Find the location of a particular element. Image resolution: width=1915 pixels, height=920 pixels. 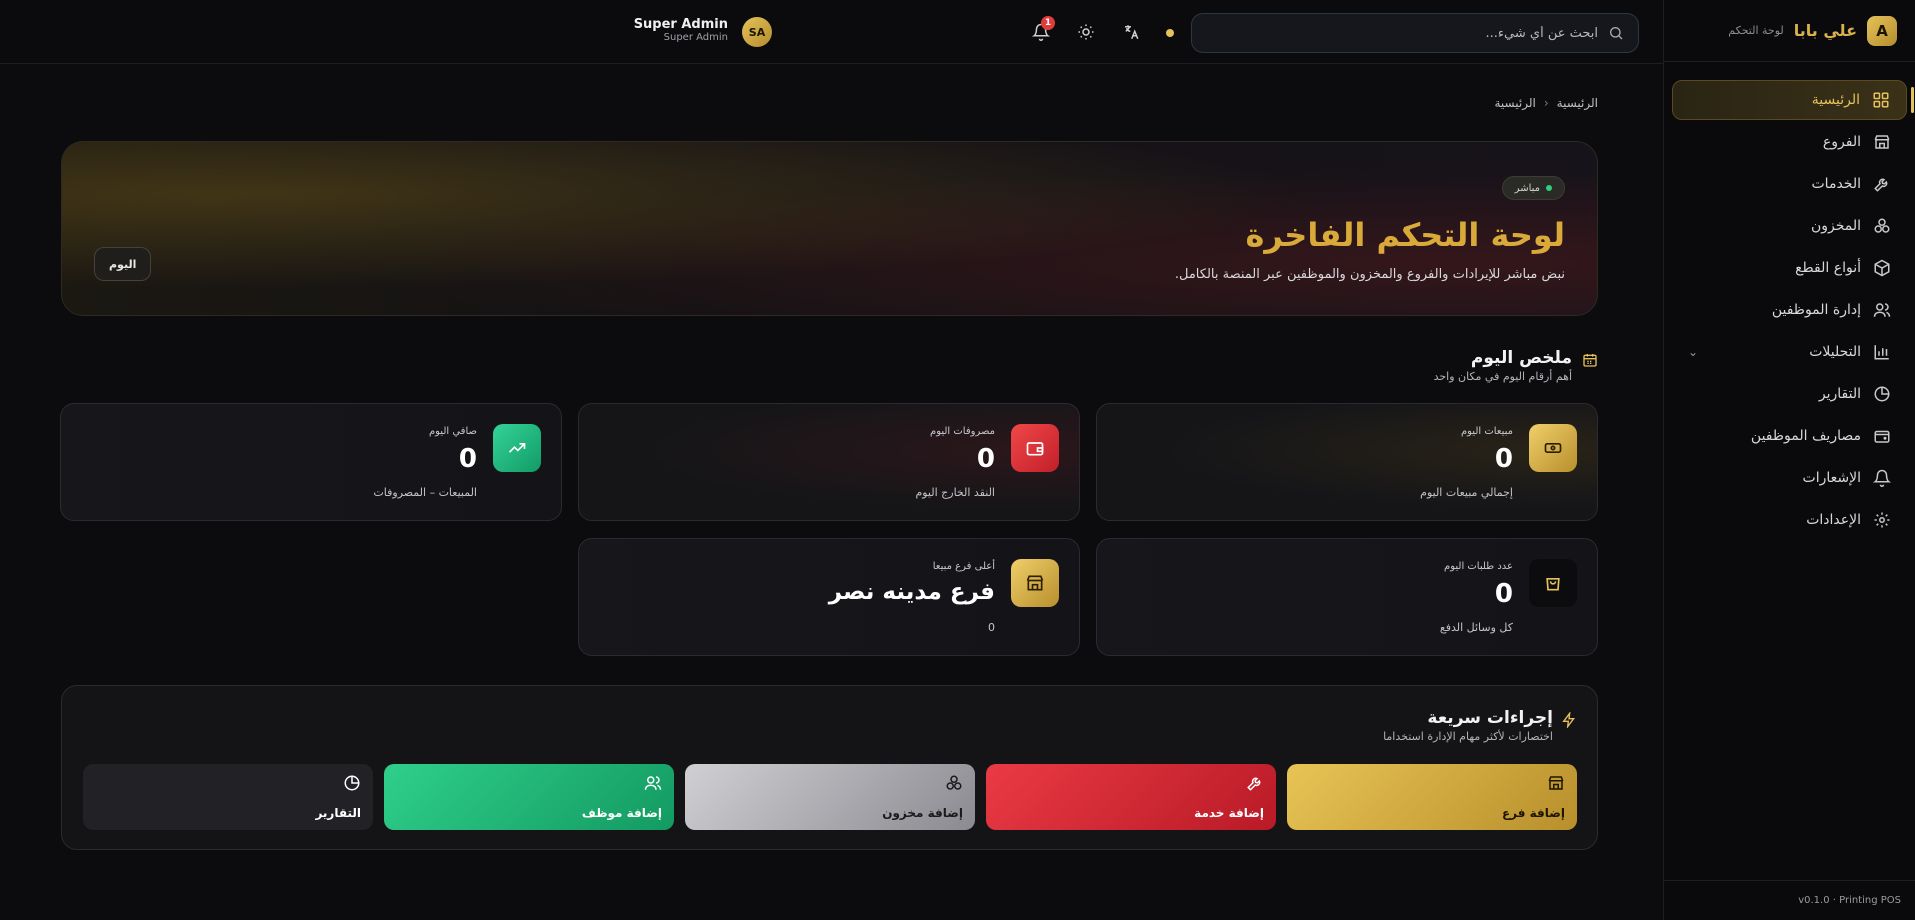

stat-label: عدد طلبات اليوم is located at coordinates (1478, 566).